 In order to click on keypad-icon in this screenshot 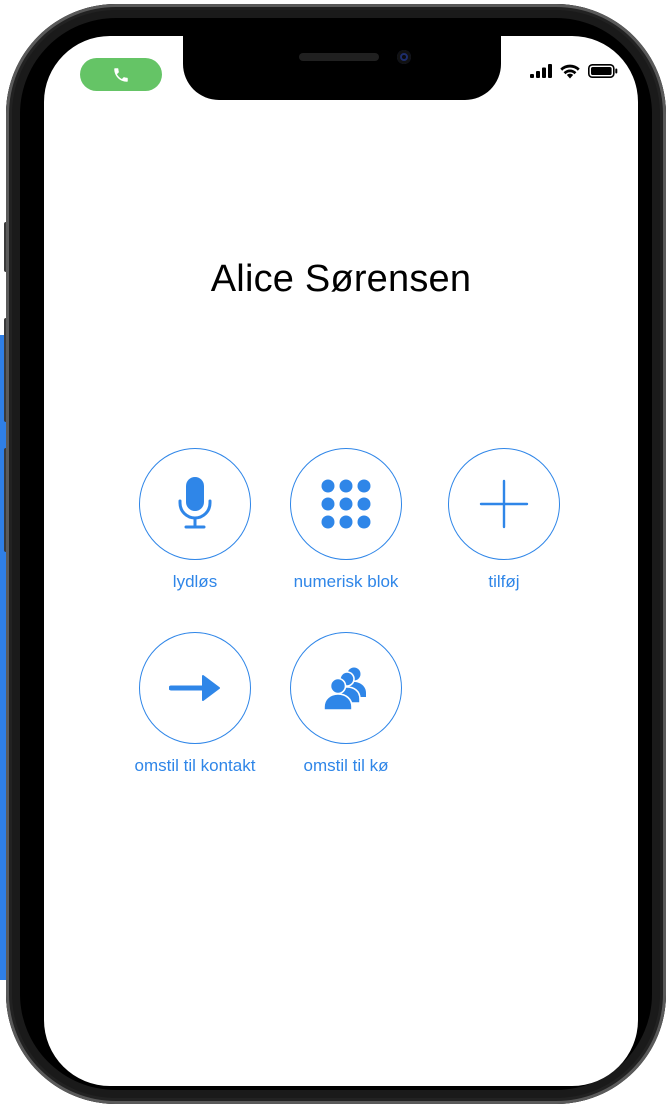, I will do `click(346, 504)`.